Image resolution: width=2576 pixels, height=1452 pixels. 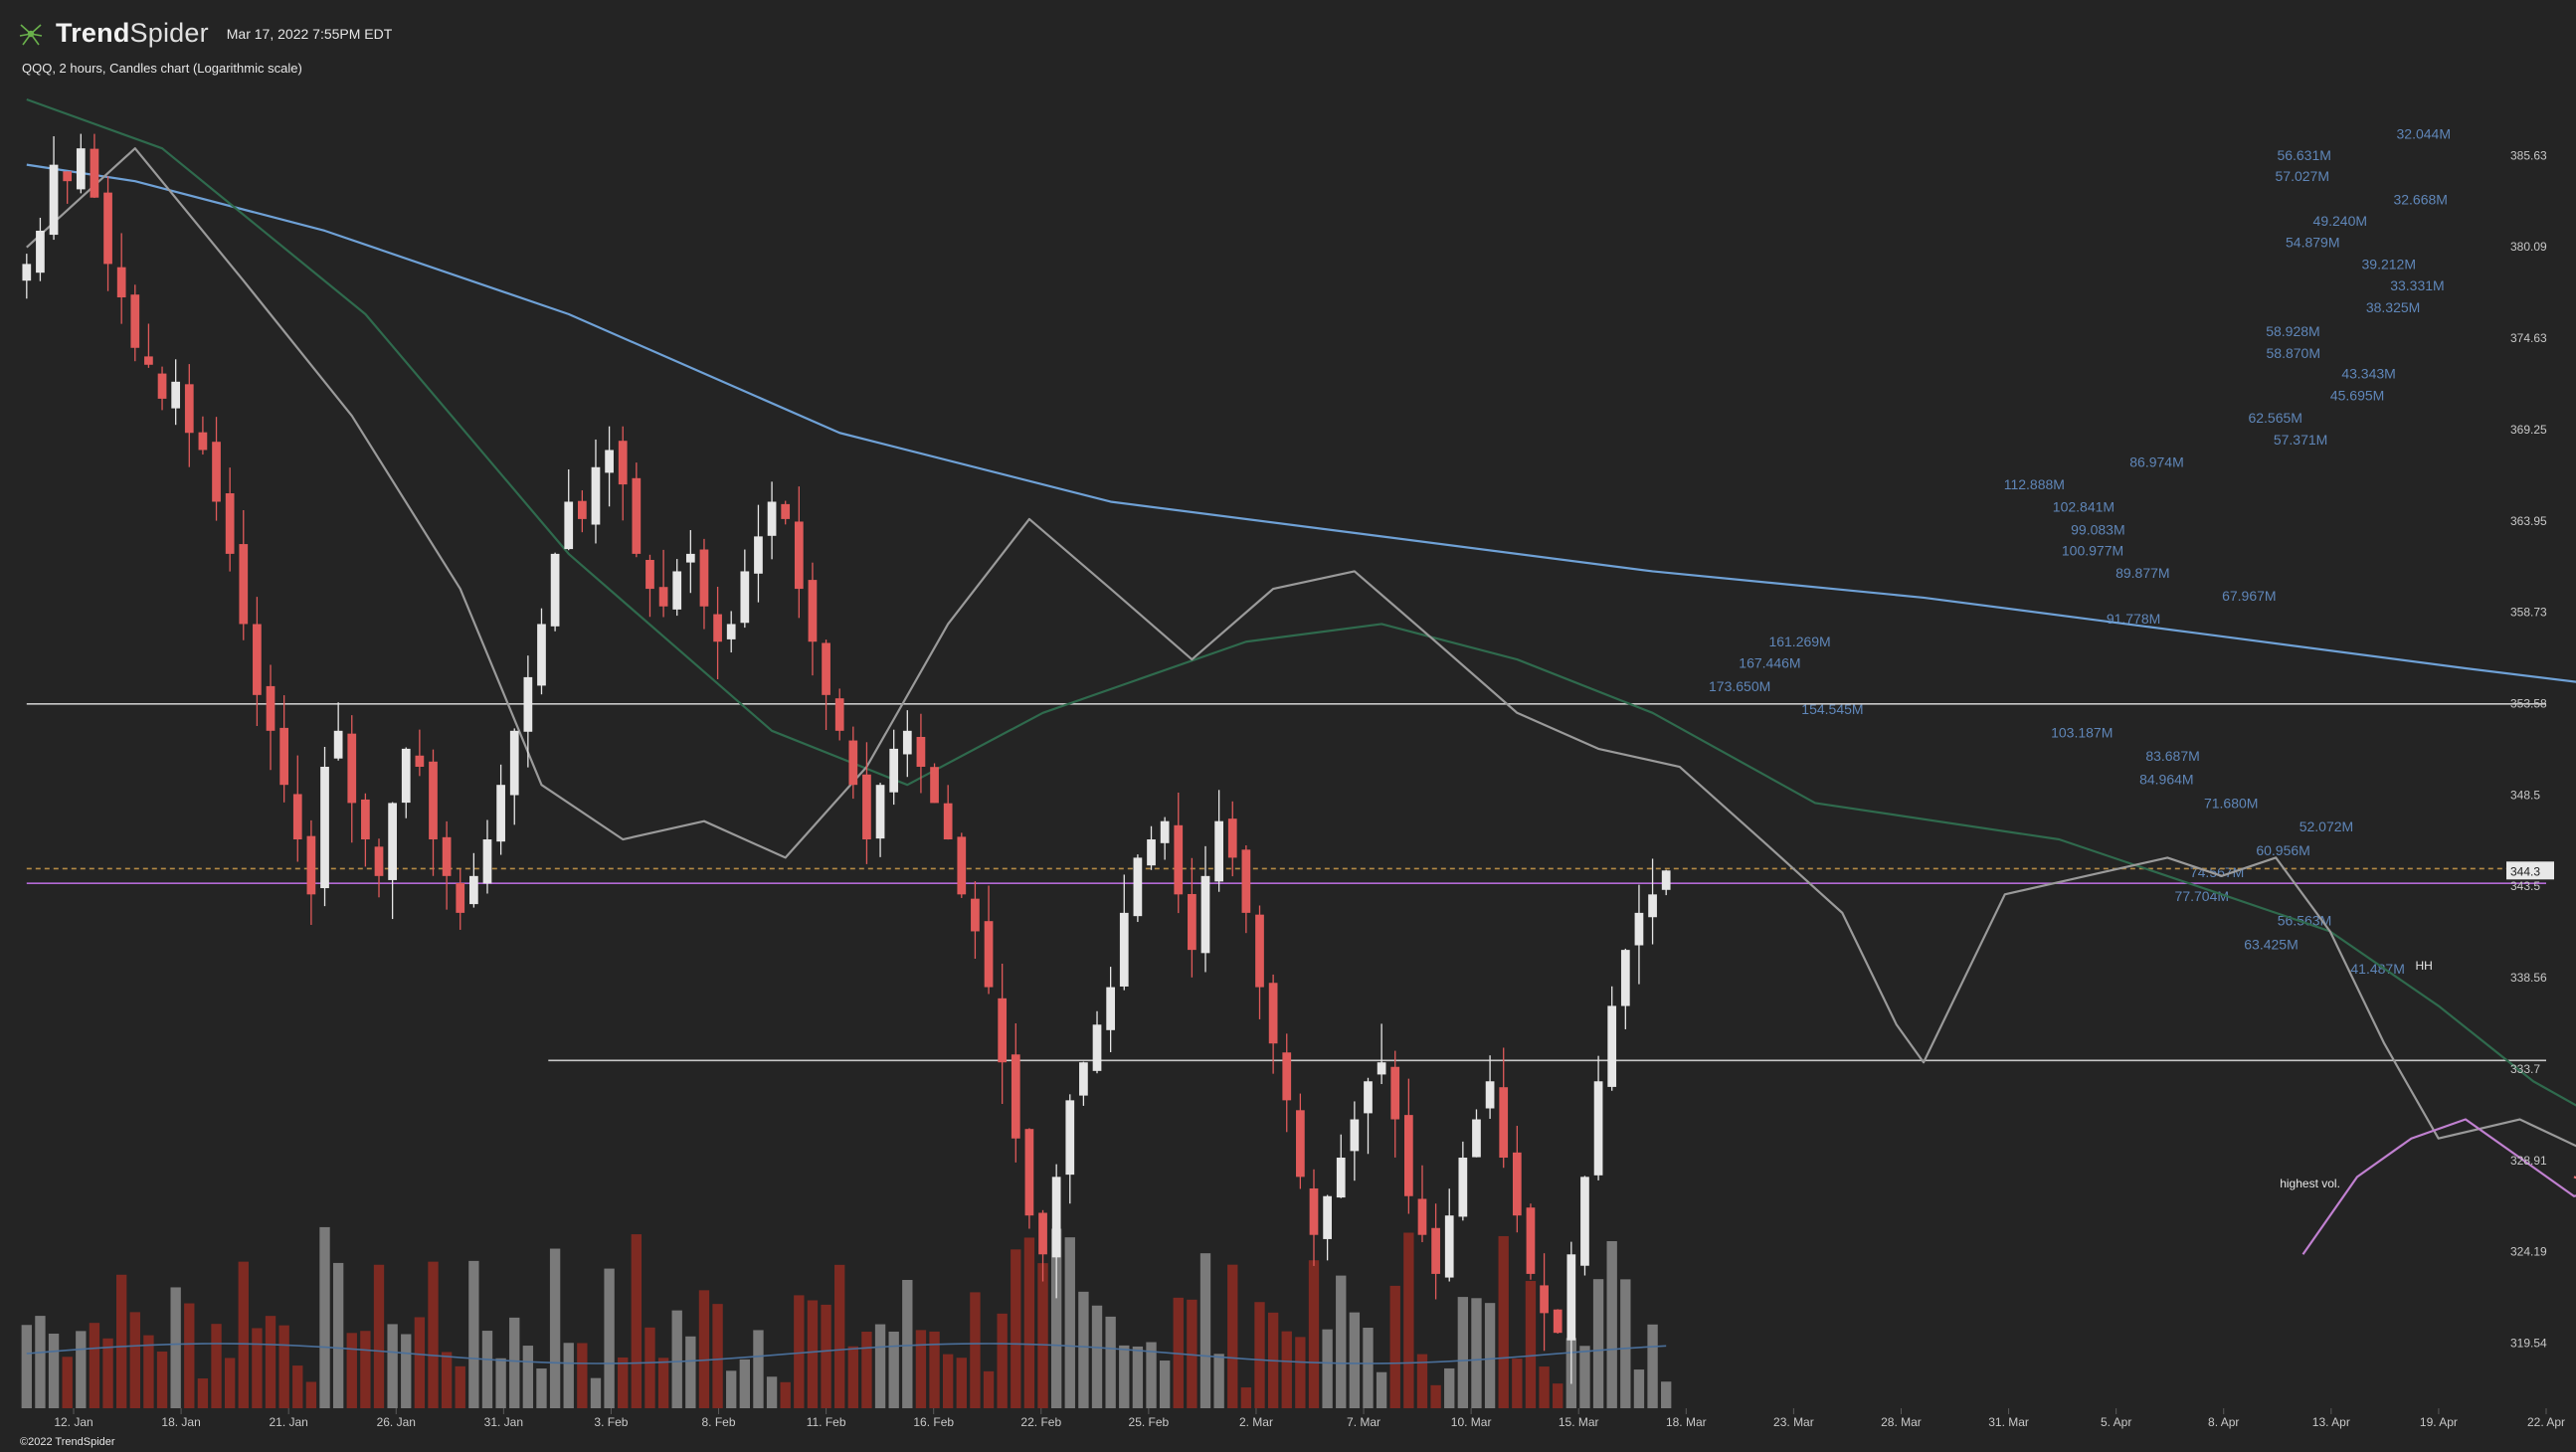 What do you see at coordinates (2389, 264) in the screenshot?
I see `volume-profile-label: 39.212M` at bounding box center [2389, 264].